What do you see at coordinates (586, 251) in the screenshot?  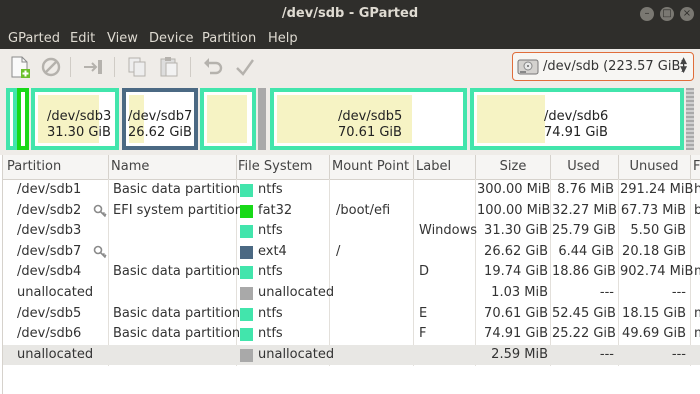 I see `cell-used: 6.44 GiB` at bounding box center [586, 251].